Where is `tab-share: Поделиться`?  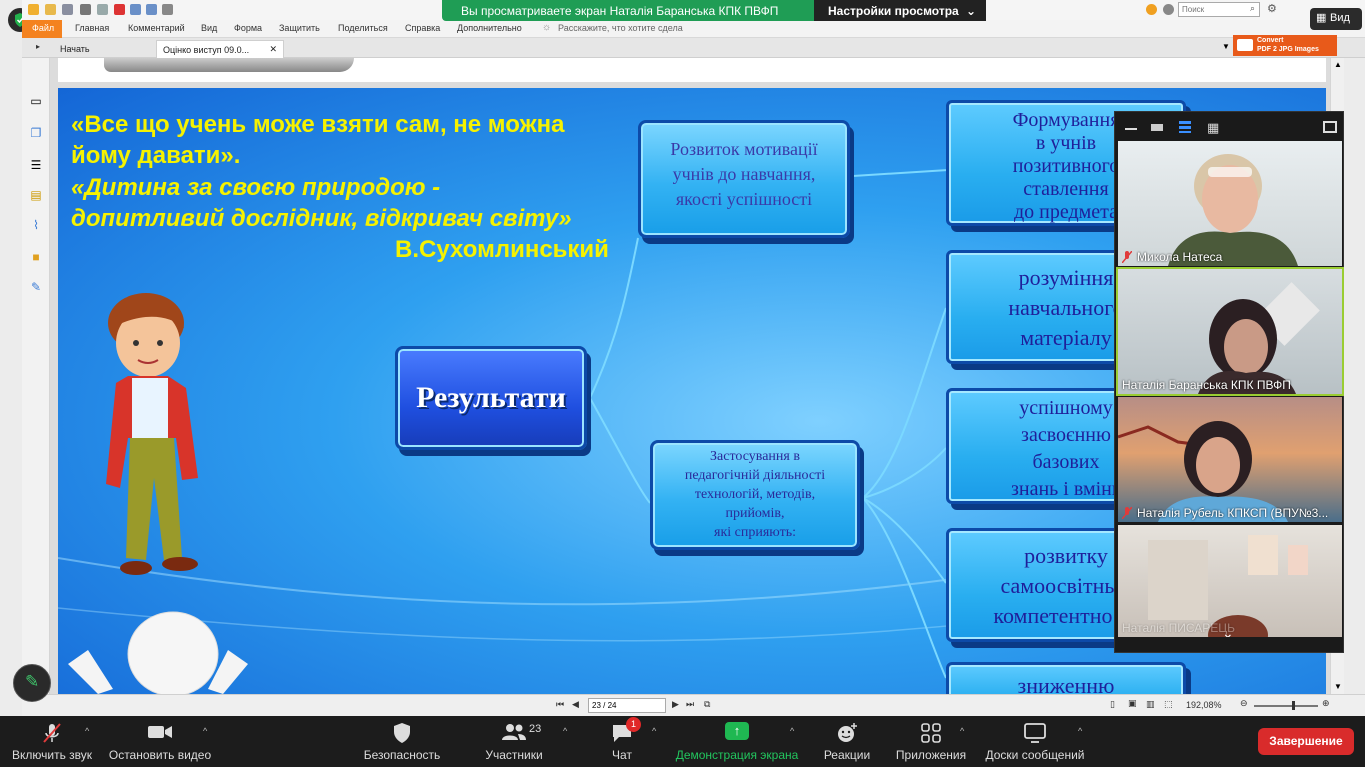
tab-share: Поделиться is located at coordinates (363, 28).